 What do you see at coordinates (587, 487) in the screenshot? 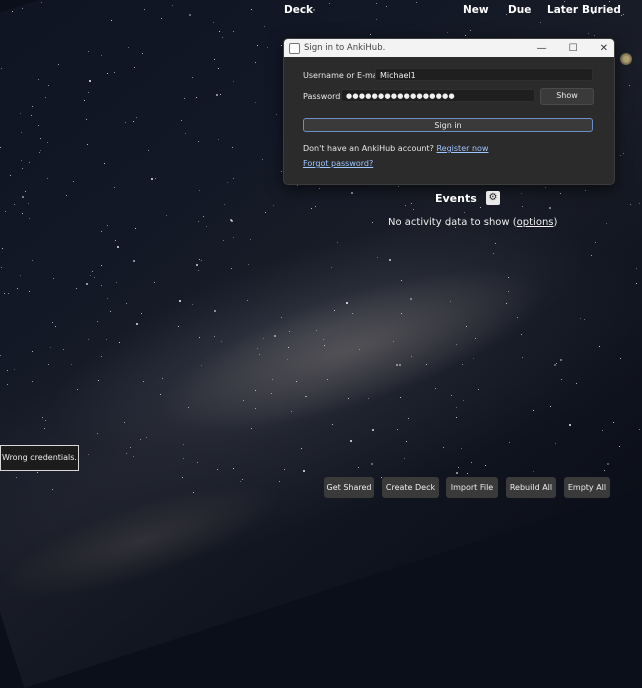
I see `empty-all-button: Empty All` at bounding box center [587, 487].